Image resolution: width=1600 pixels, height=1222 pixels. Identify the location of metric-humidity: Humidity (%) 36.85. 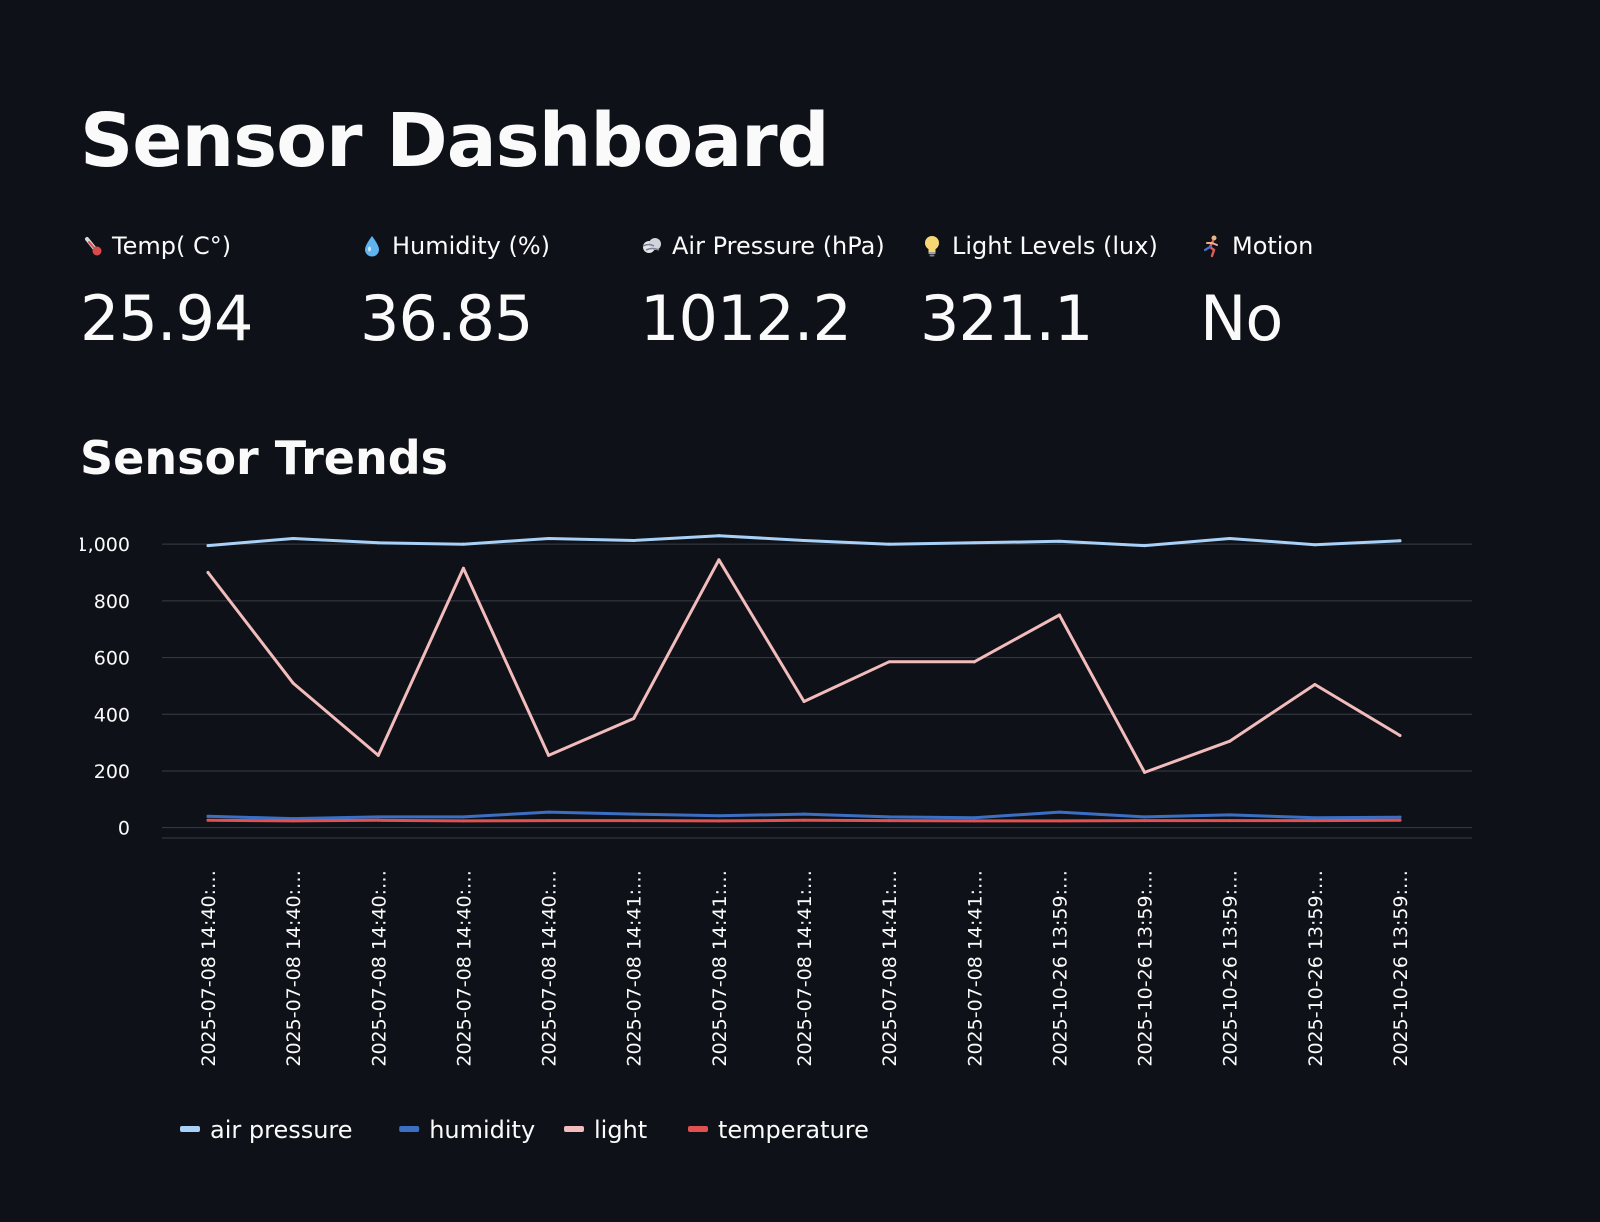
(495, 296).